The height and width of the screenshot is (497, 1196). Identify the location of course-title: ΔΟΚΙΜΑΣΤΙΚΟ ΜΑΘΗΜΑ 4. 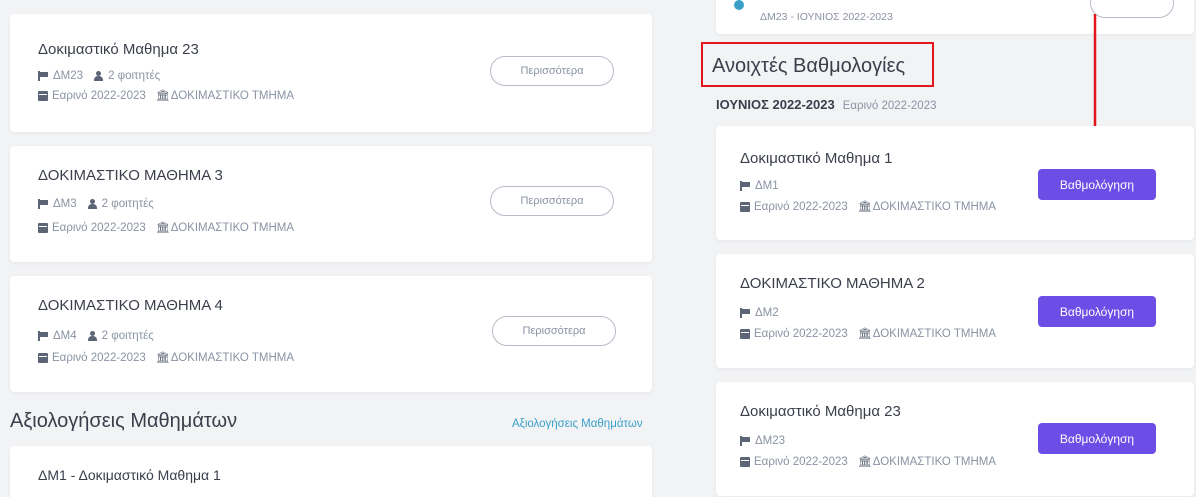
(130, 305).